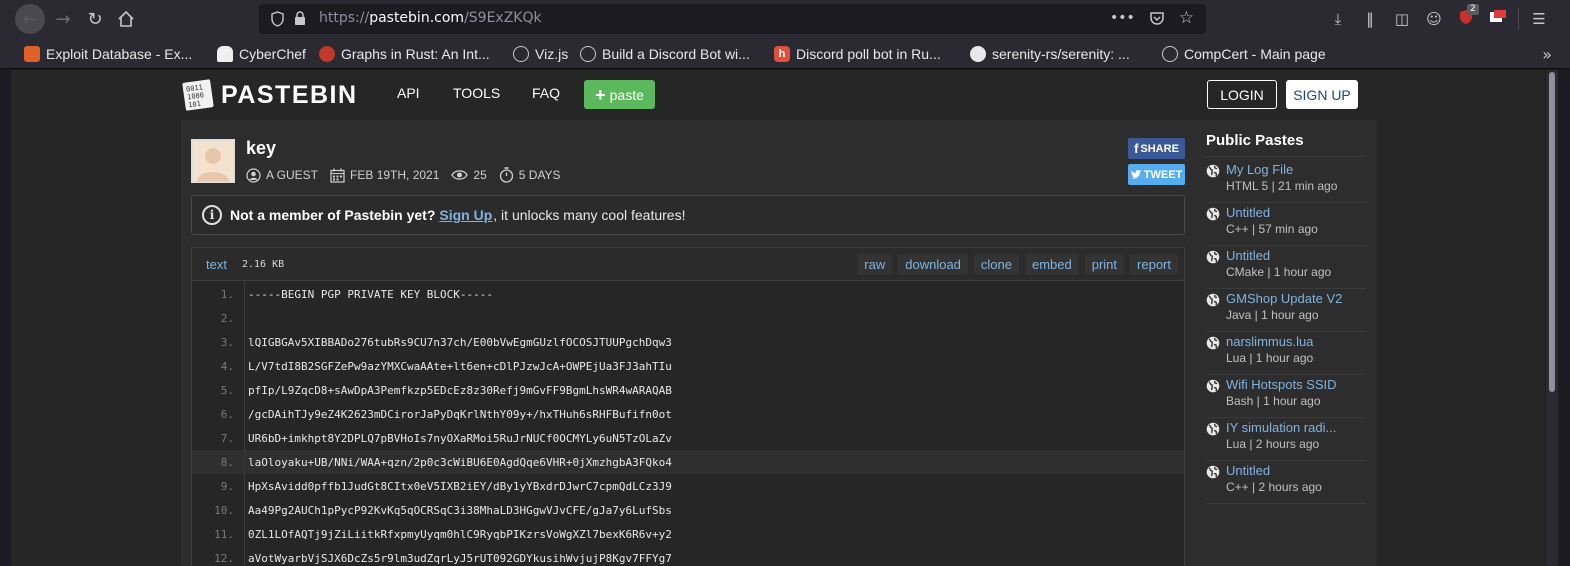 The width and height of the screenshot is (1570, 566). I want to click on raw-button: raw, so click(875, 264).